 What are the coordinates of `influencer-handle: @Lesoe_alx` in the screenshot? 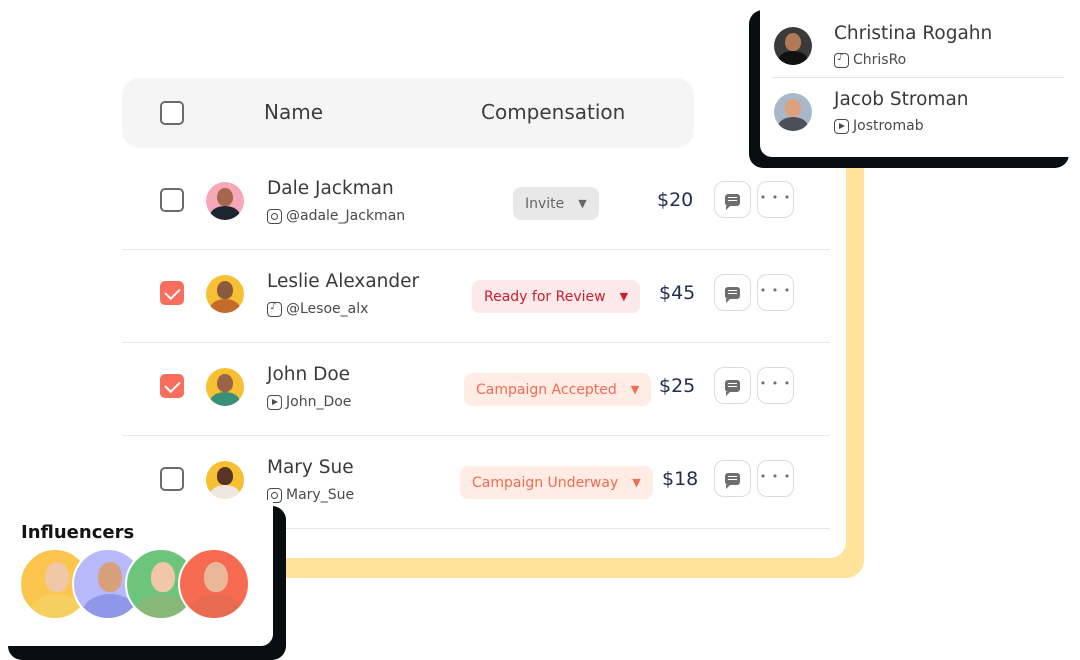 It's located at (317, 309).